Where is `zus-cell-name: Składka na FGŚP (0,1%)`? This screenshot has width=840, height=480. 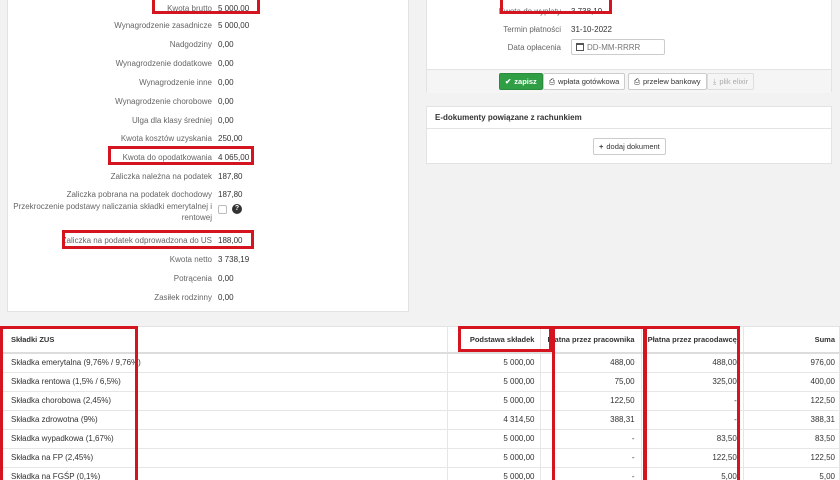
zus-cell-name: Składka na FGŚP (0,1%) is located at coordinates (224, 473).